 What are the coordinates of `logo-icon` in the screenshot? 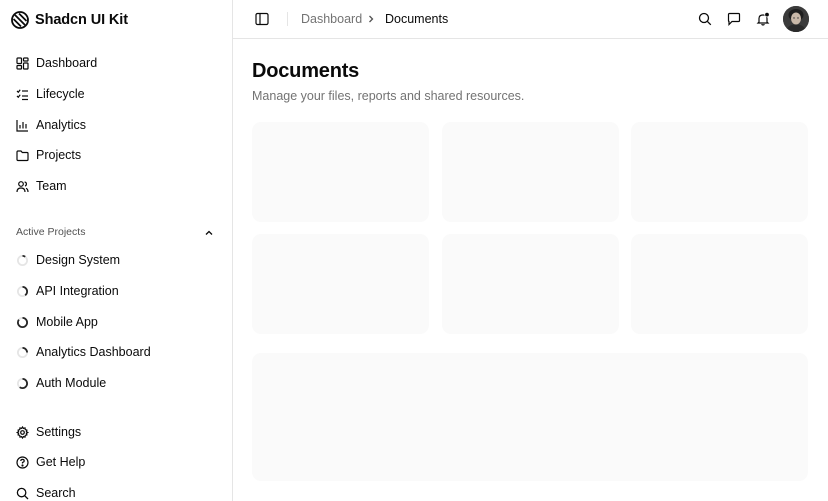 It's located at (20, 20).